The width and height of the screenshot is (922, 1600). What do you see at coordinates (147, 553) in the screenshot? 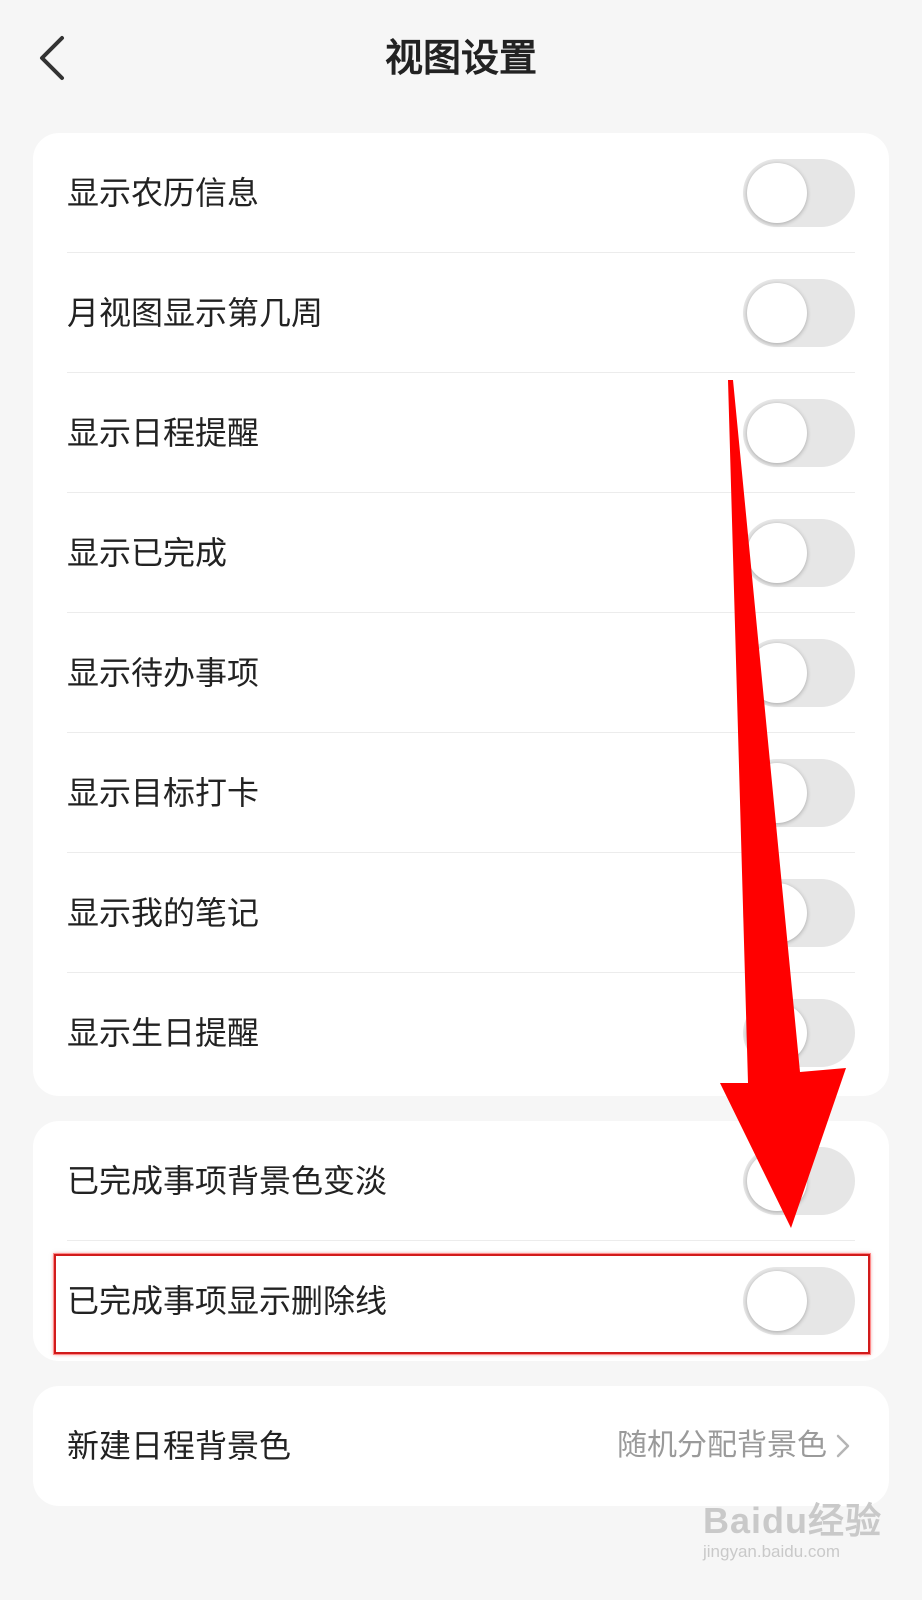
I see `setting-label: 显示已完成` at bounding box center [147, 553].